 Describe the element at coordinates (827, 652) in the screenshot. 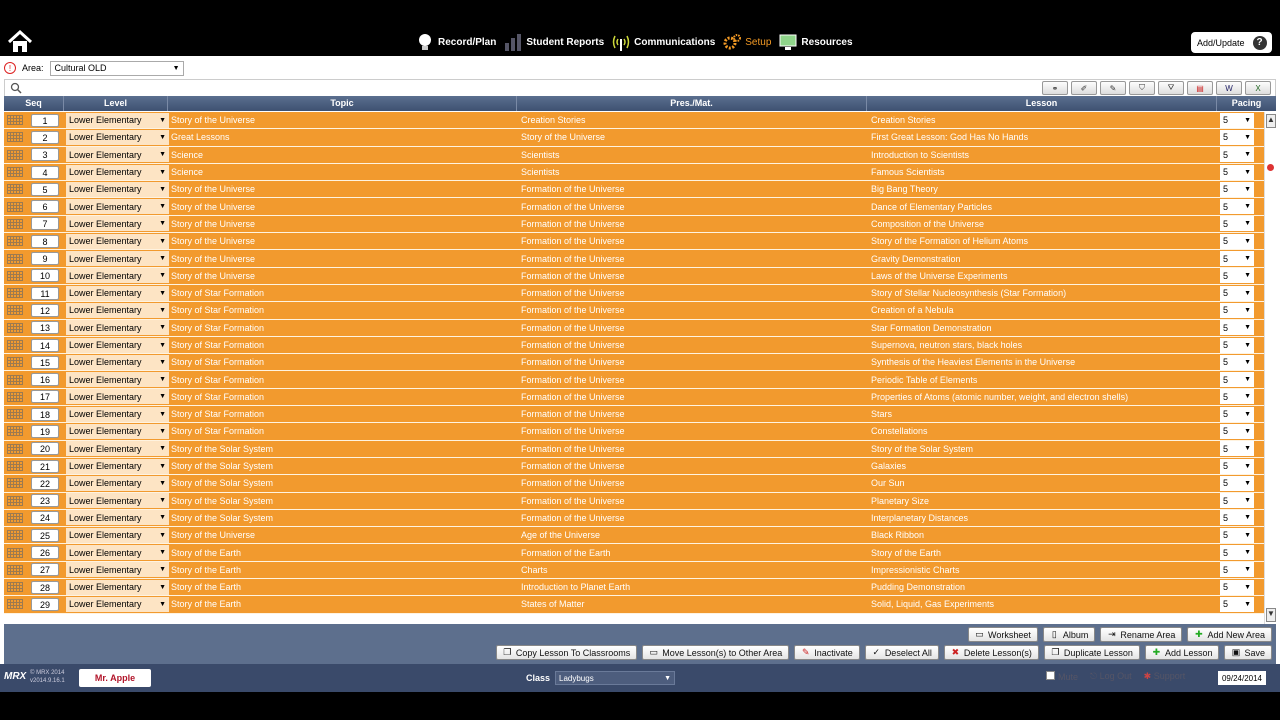

I see `inactivate-button: ✎ Inactivate` at that location.